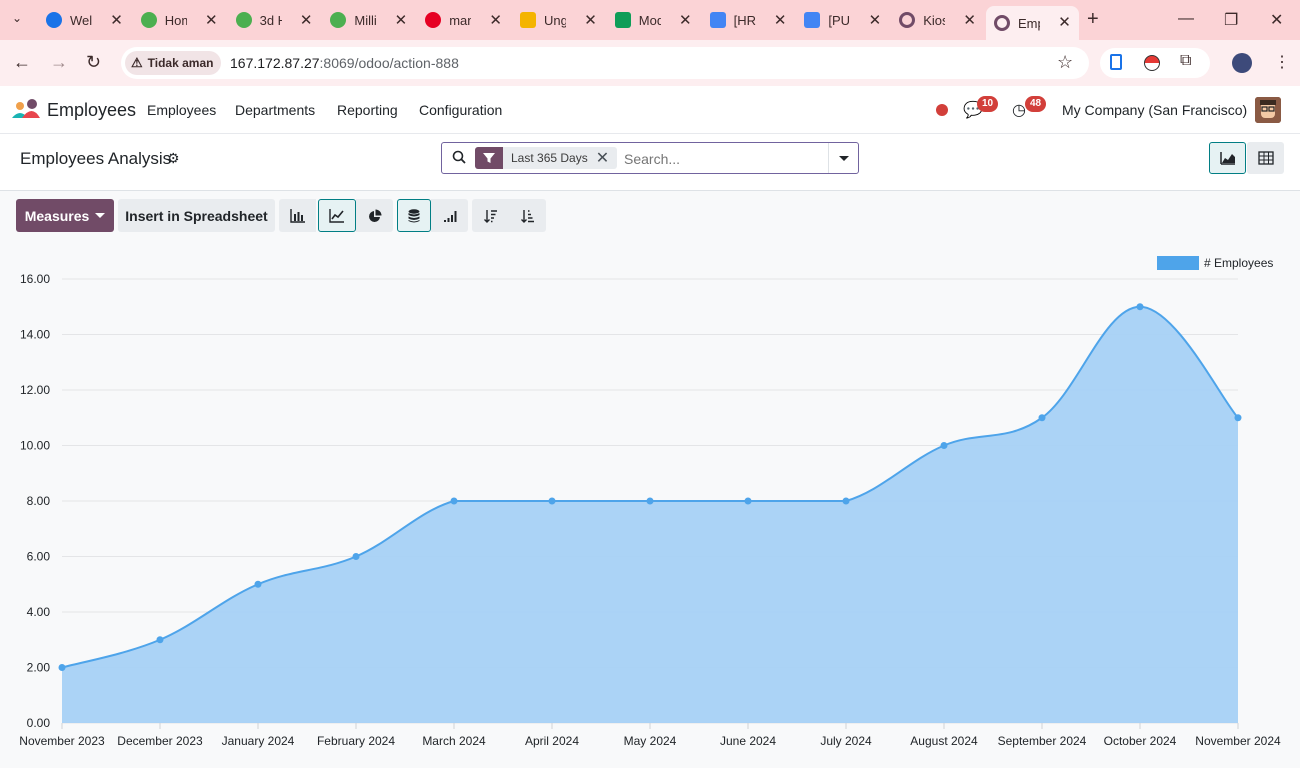  Describe the element at coordinates (297, 215) in the screenshot. I see `bar-chart-button` at that location.